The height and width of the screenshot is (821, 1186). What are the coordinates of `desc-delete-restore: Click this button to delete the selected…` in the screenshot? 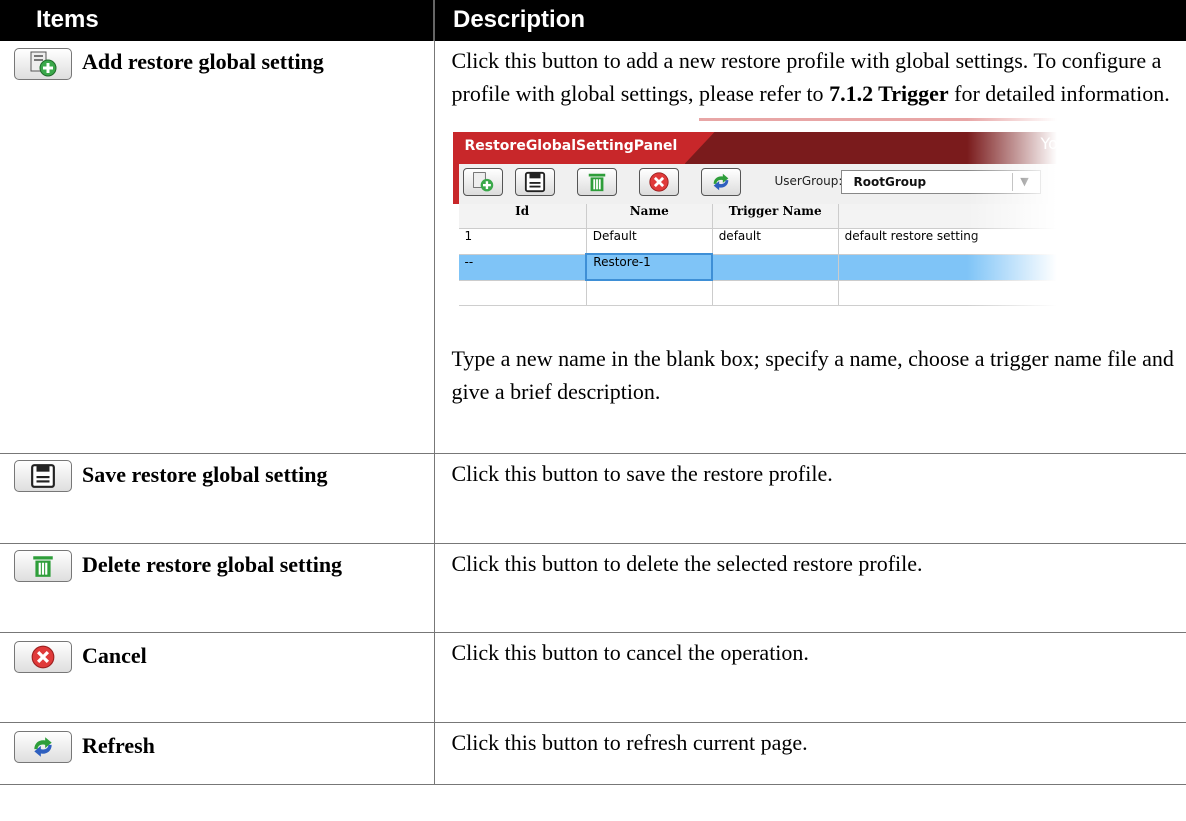 It's located at (810, 588).